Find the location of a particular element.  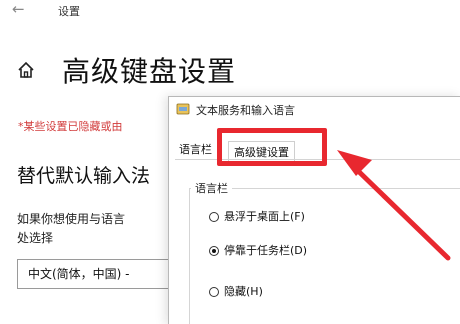

keyboard-icon is located at coordinates (183, 109).